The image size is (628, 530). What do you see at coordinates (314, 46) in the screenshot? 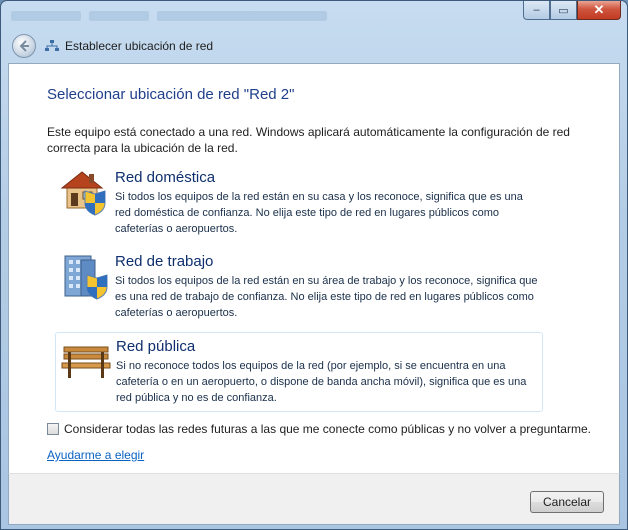
I see `nav-bar: Establecer ubicación de red` at bounding box center [314, 46].